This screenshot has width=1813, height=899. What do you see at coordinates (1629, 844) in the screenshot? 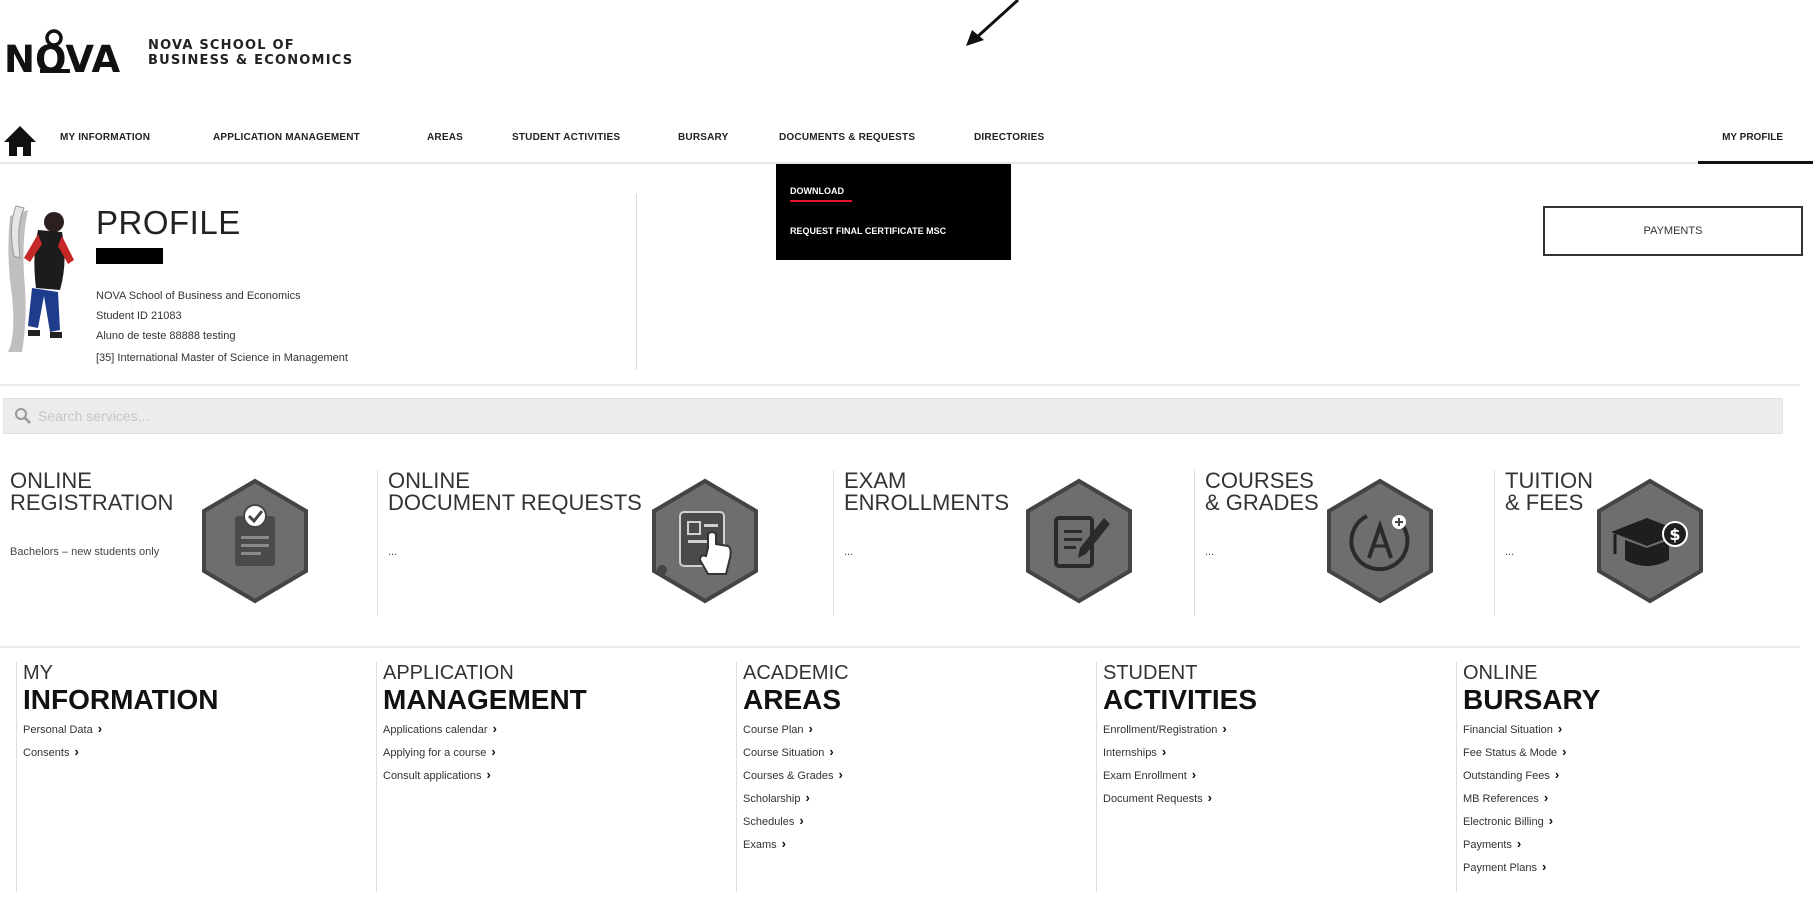
I see `section-link: Payments ›` at bounding box center [1629, 844].